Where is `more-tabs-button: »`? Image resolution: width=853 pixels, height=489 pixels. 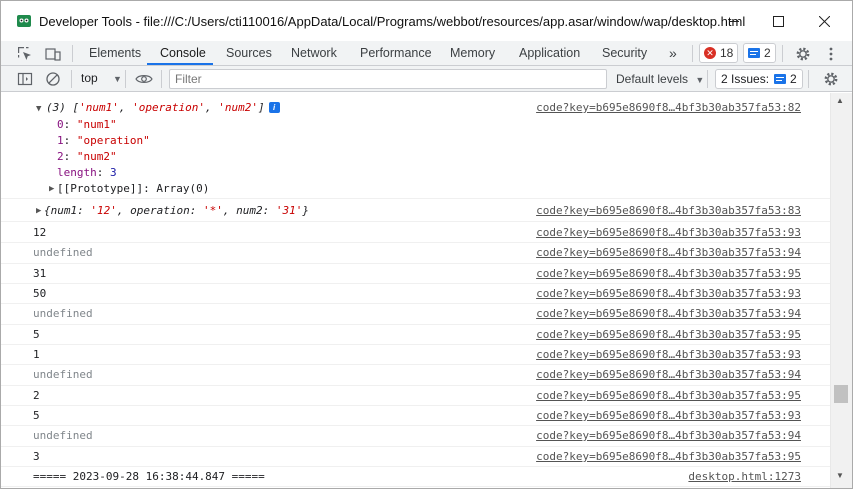 more-tabs-button: » is located at coordinates (673, 53).